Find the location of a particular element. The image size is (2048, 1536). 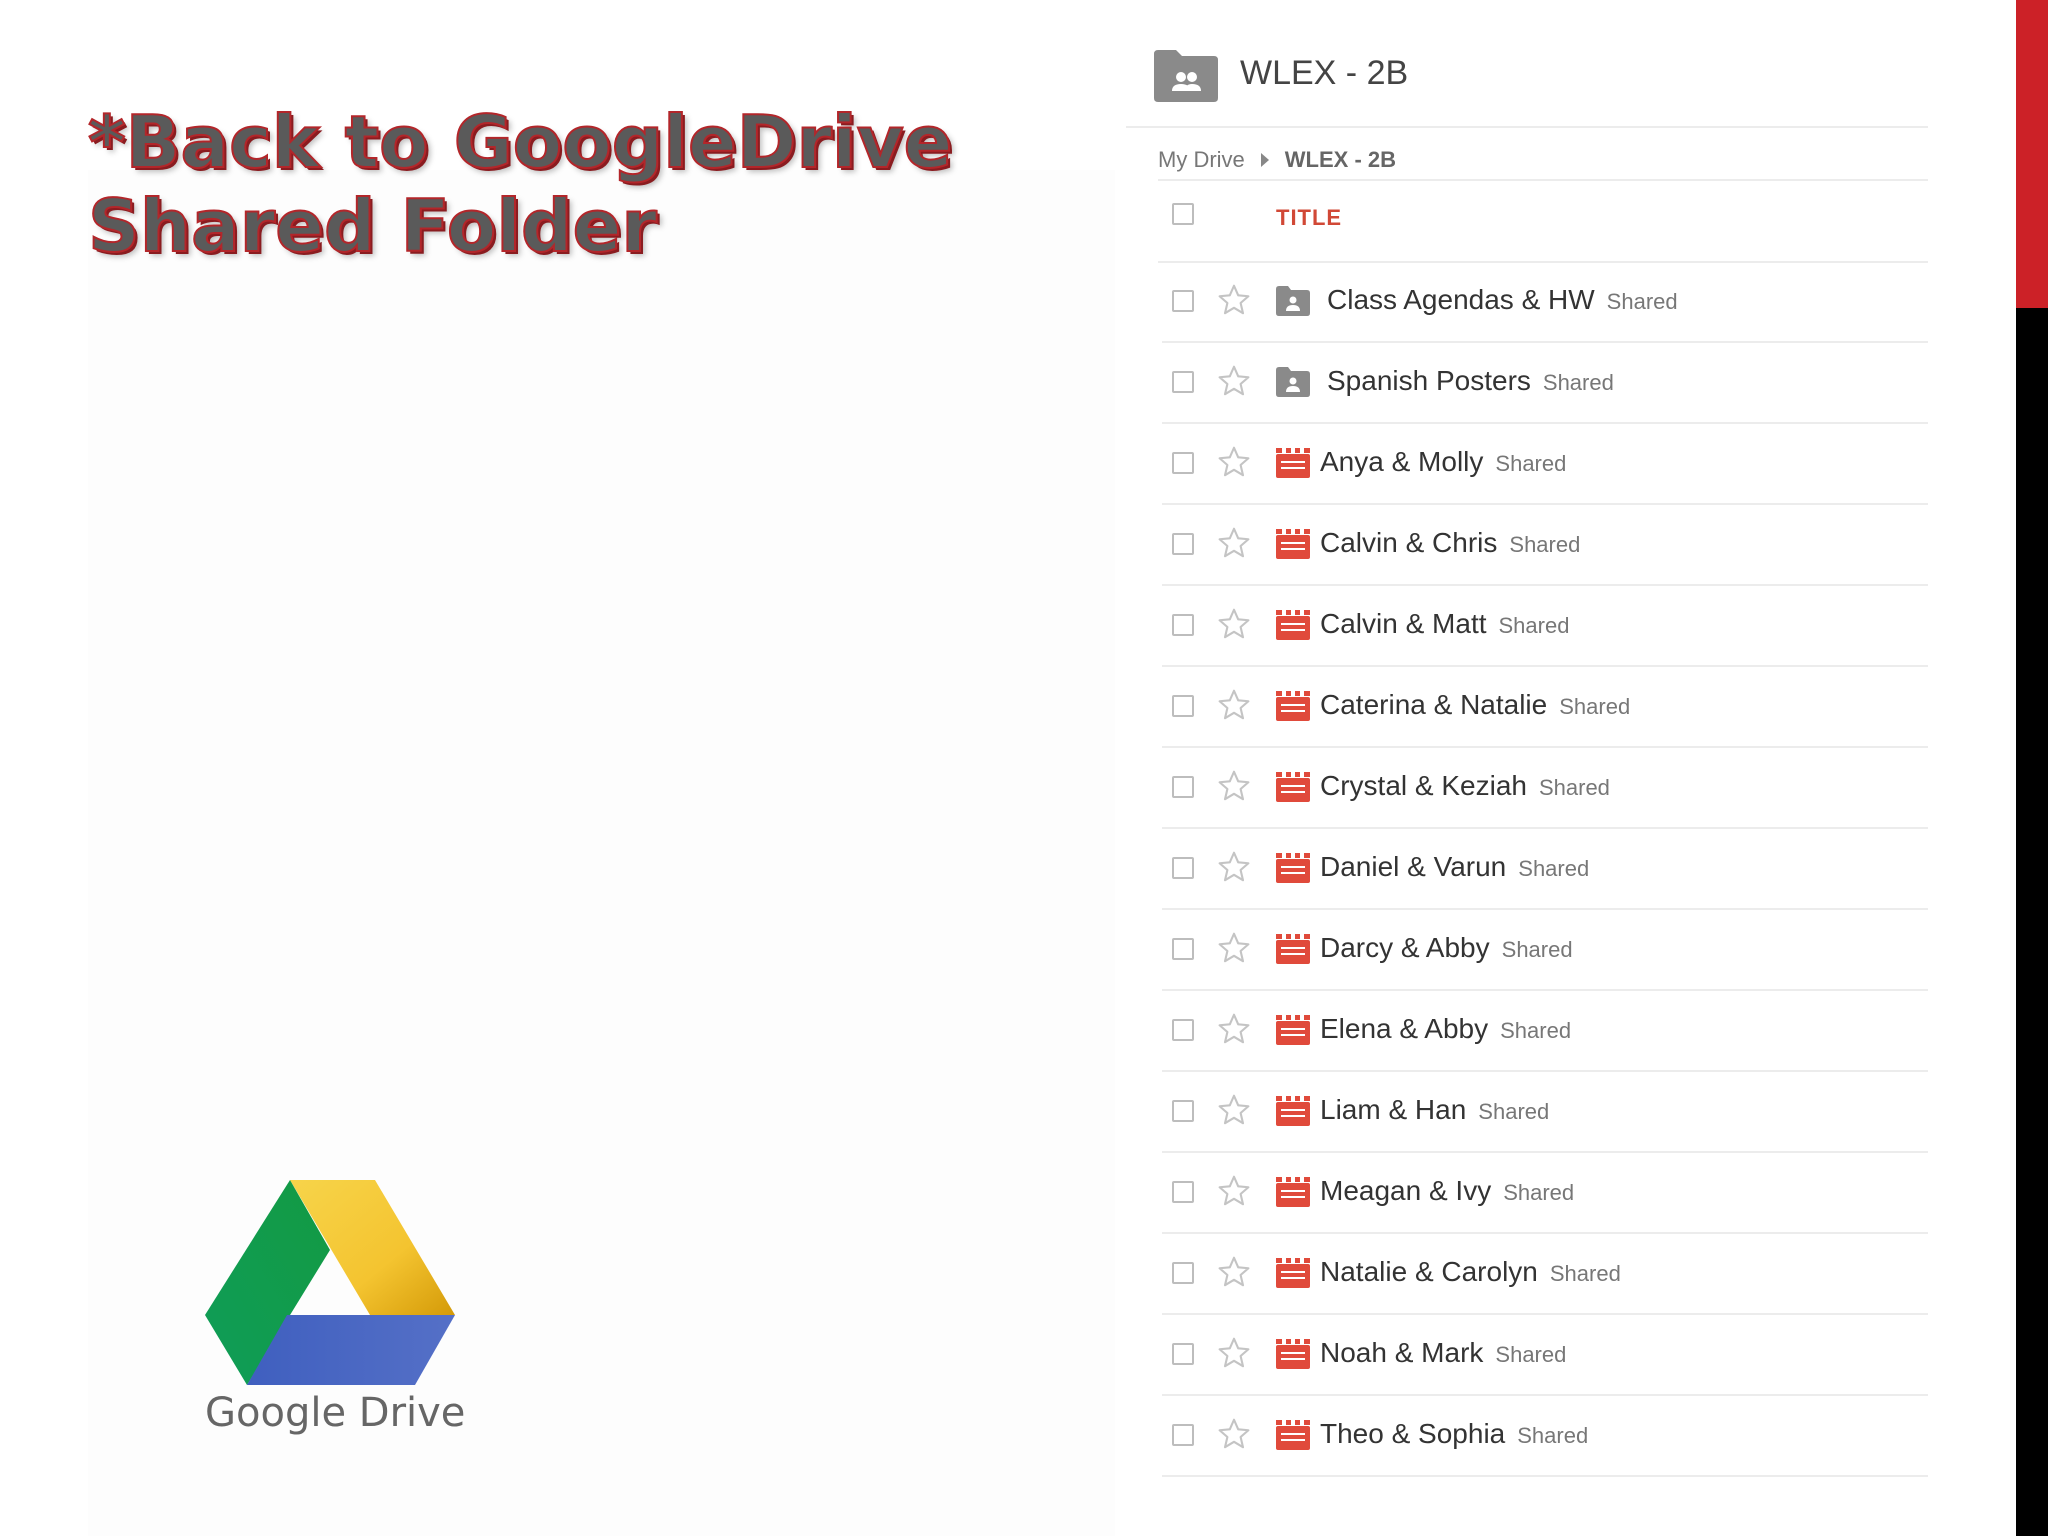

slide-title-line-2: Shared Folder is located at coordinates (372, 226).